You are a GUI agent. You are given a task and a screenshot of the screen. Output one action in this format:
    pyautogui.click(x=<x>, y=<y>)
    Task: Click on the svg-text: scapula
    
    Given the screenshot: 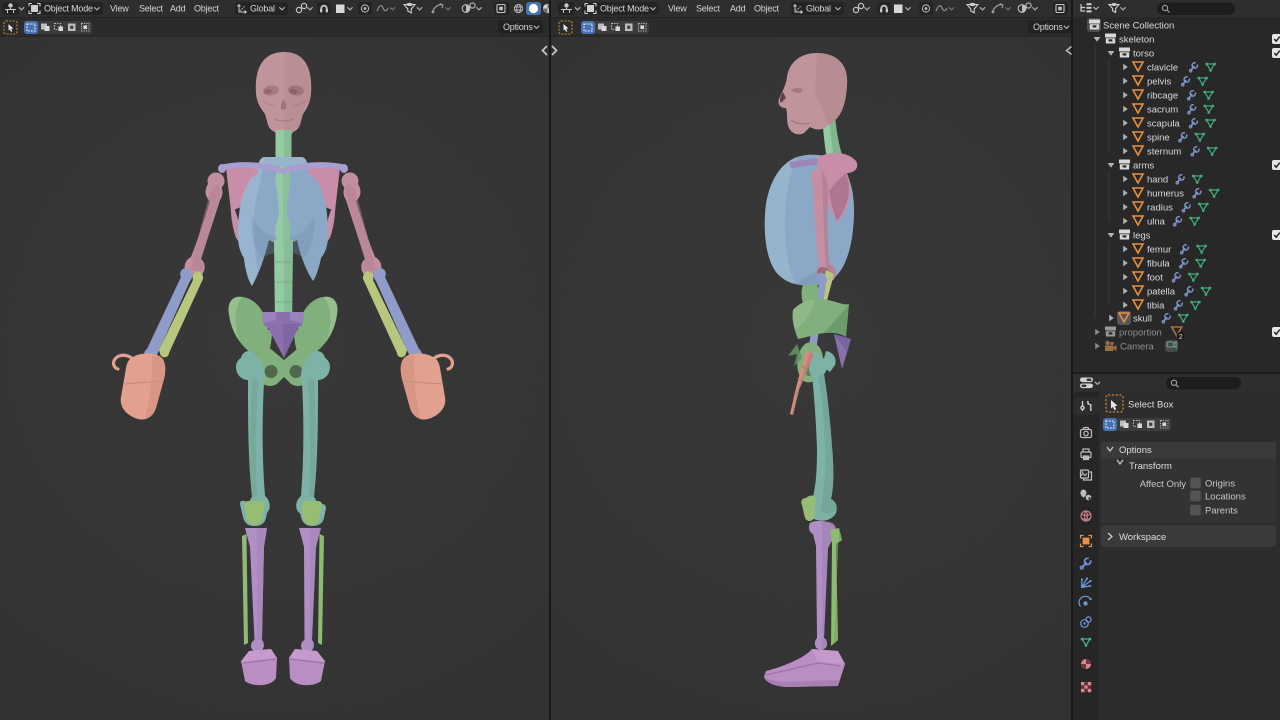 What is the action you would take?
    pyautogui.click(x=1163, y=124)
    